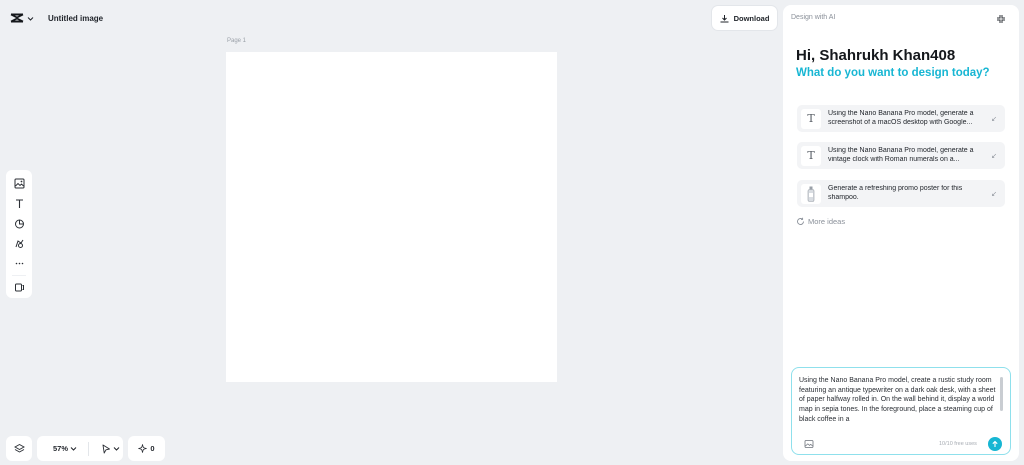  Describe the element at coordinates (152, 448) in the screenshot. I see `credits-count: 0` at that location.